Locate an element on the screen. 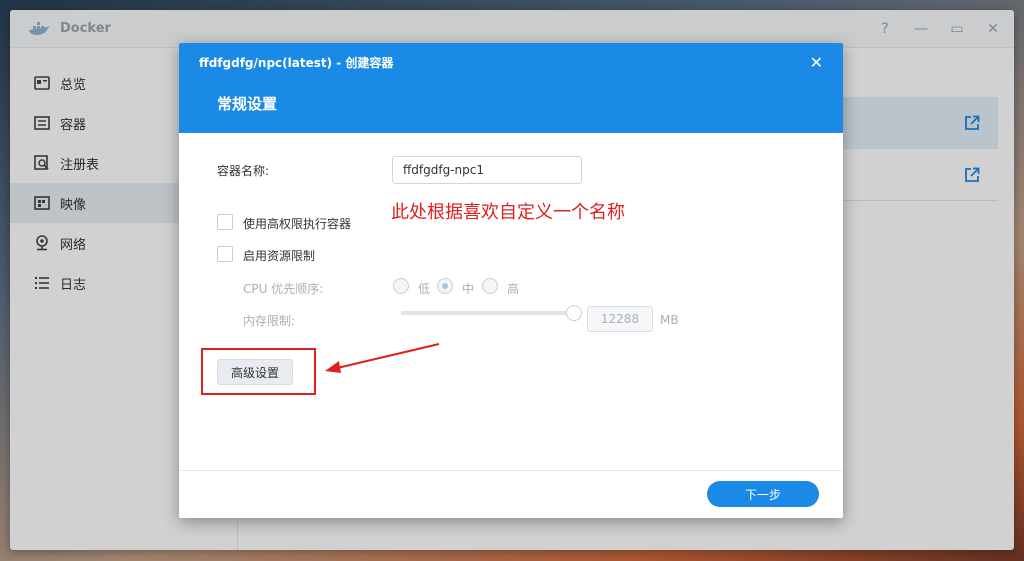 The height and width of the screenshot is (561, 1024). resource-limit-label: 启用资源限制 is located at coordinates (279, 256).